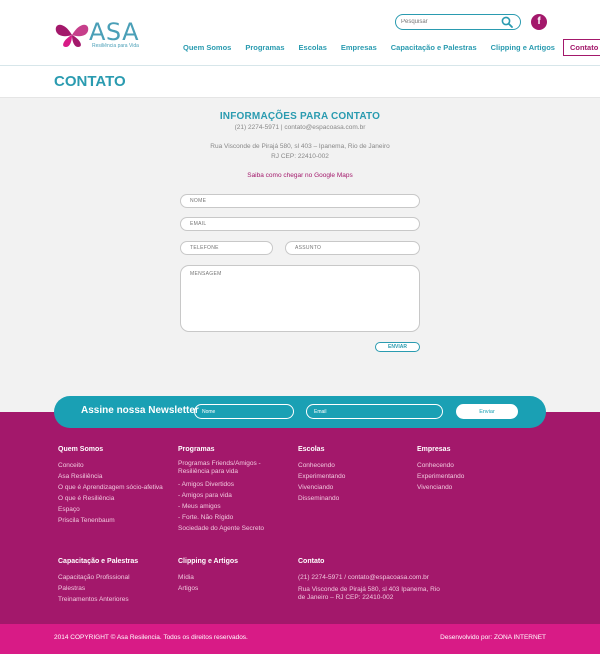 Image resolution: width=600 pixels, height=654 pixels. What do you see at coordinates (397, 347) in the screenshot?
I see `send-button: ENVIAR` at bounding box center [397, 347].